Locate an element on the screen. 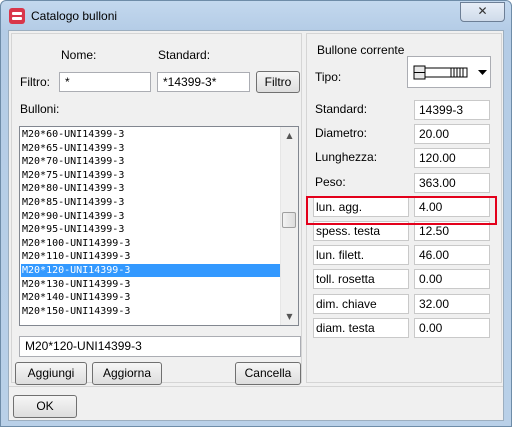  scroll-down-icon: ▼ is located at coordinates (289, 316).